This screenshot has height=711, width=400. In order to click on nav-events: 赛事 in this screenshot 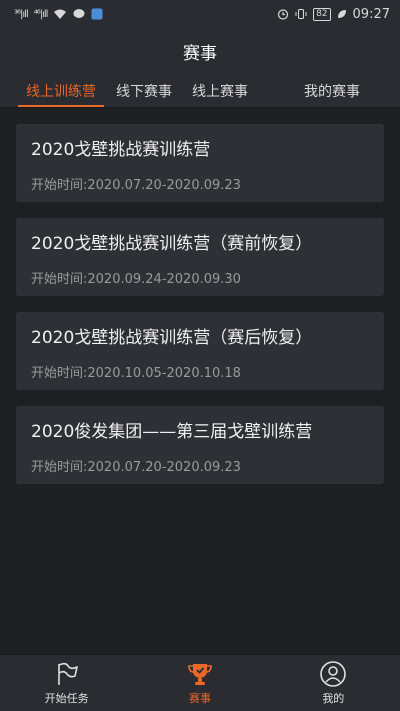, I will do `click(199, 683)`.